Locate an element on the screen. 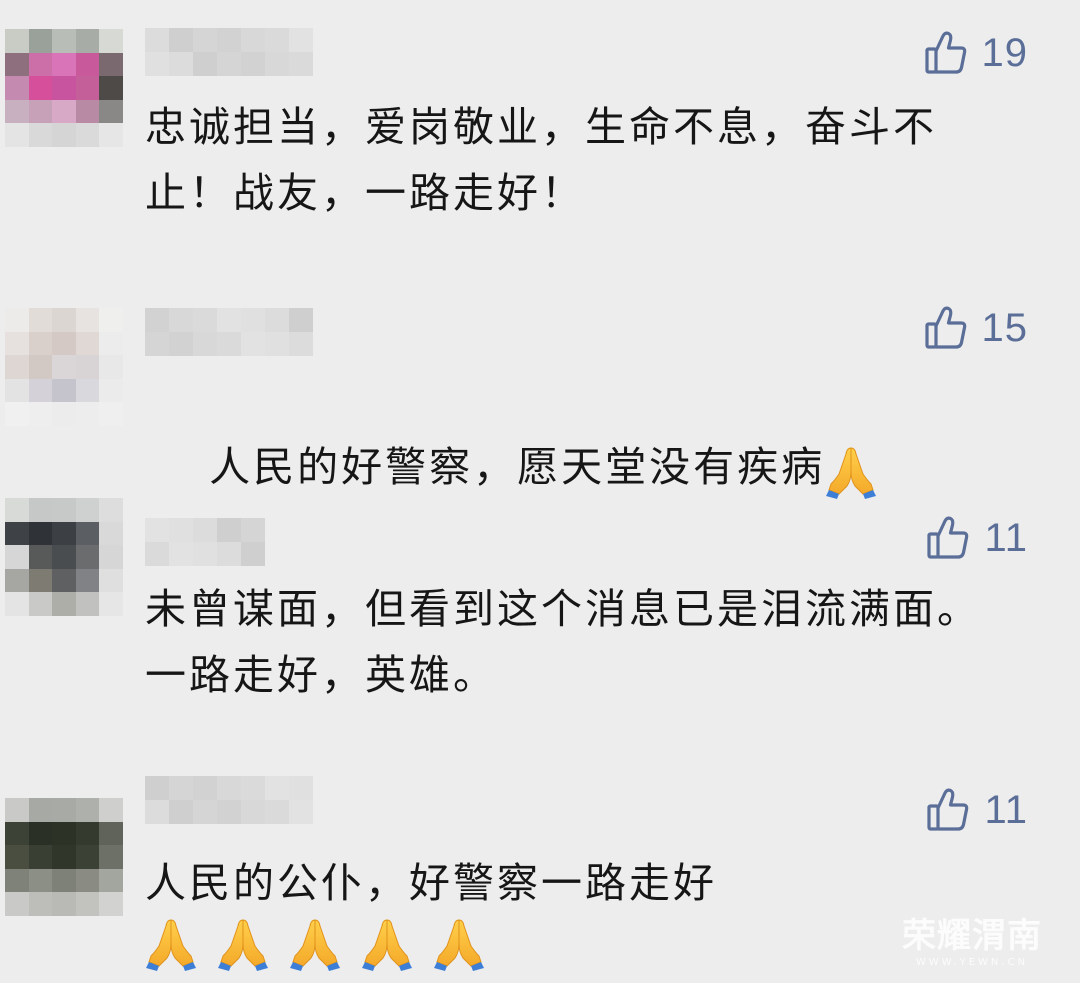 This screenshot has width=1080, height=983. like-button: 19 is located at coordinates (976, 53).